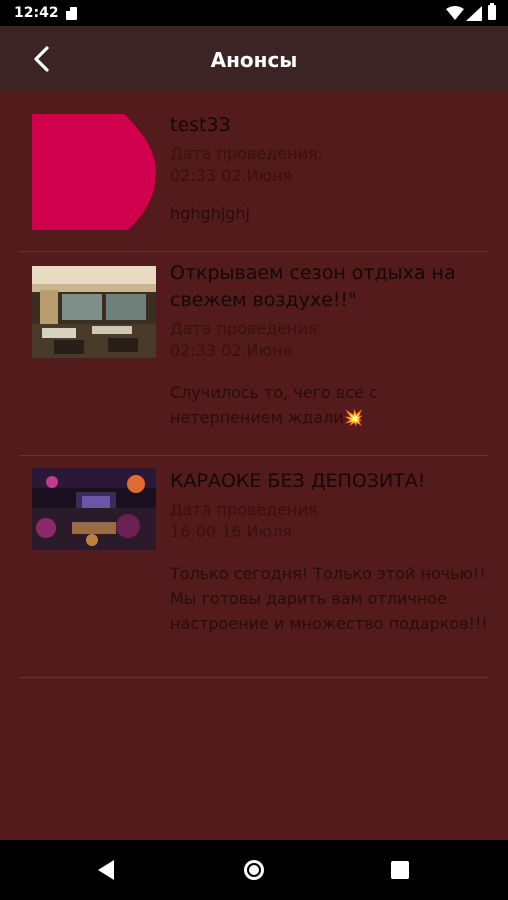 This screenshot has width=508, height=900. Describe the element at coordinates (298, 481) in the screenshot. I see `event-title: КАРАОКЕ БЕЗ ДЕПОЗИТА!` at that location.